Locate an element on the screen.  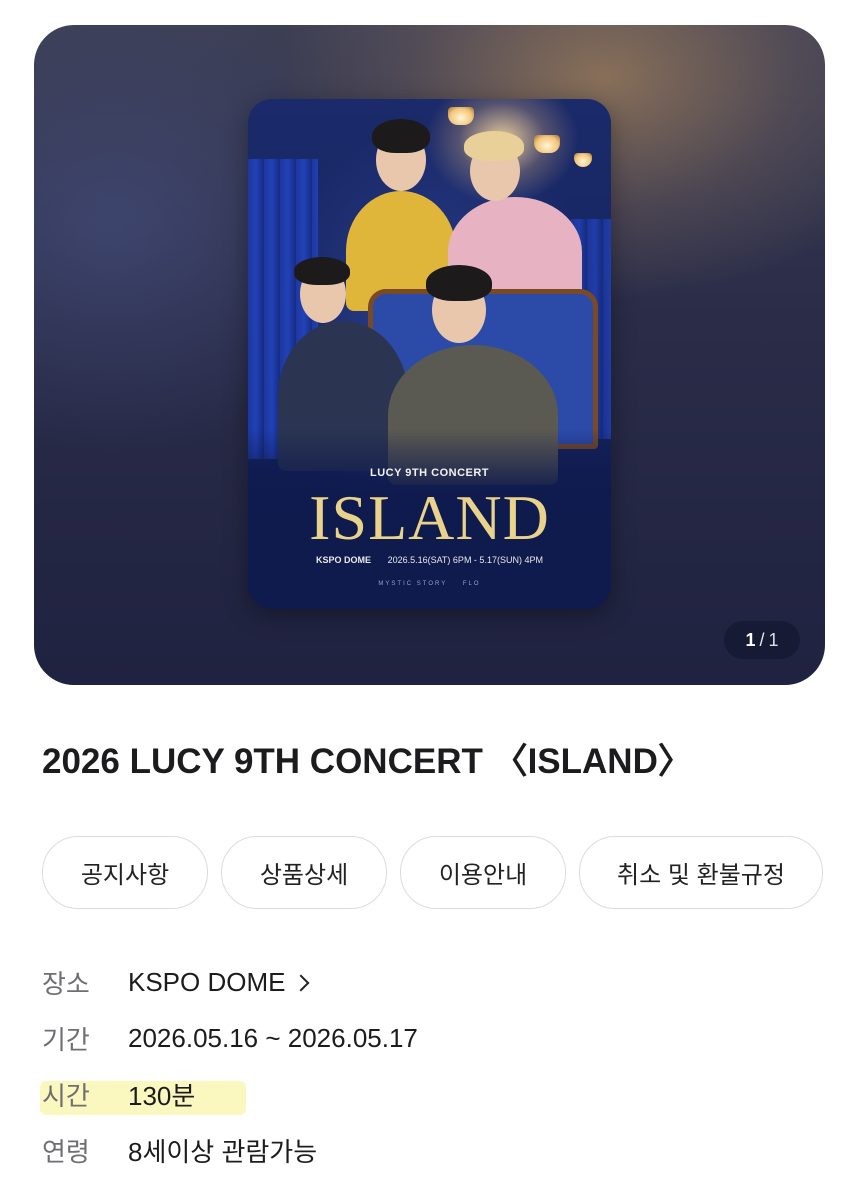
detail-tab-bar: 공지사항 상품상세 이용안내 취소 및 환불규정 is located at coordinates (450, 872).